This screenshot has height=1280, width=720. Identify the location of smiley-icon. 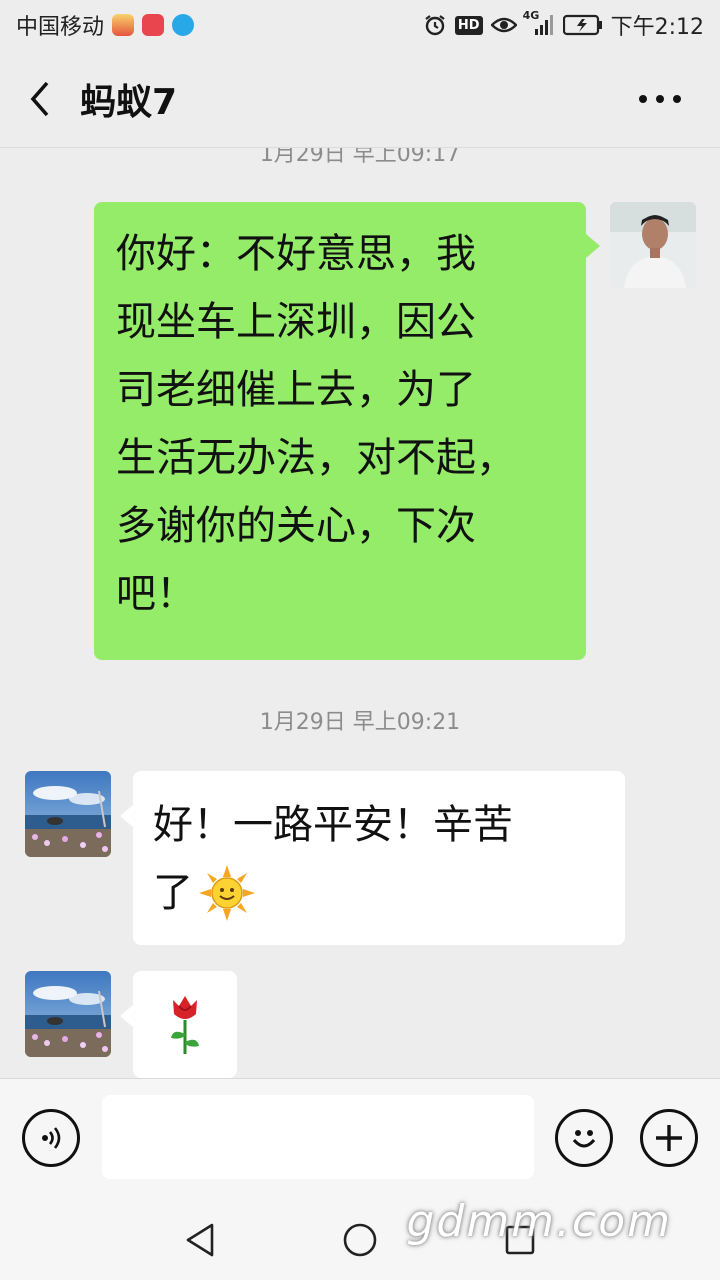
(584, 1139).